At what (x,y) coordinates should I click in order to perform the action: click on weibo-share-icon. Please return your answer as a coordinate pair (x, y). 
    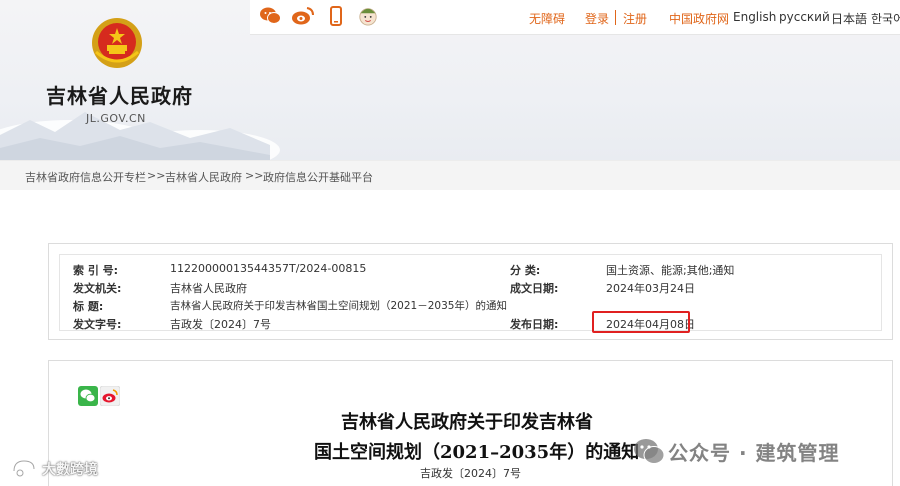
    Looking at the image, I should click on (110, 396).